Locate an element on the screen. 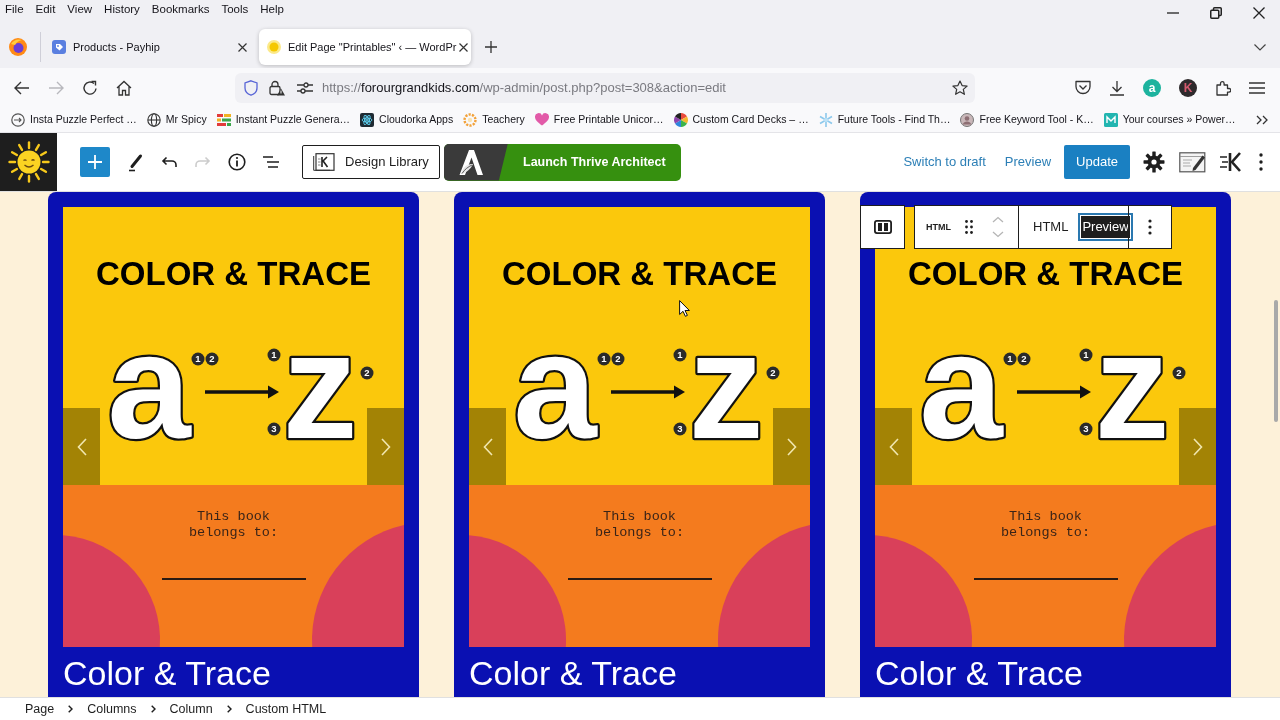 The image size is (1280, 720). breadcrumb-item: Columns is located at coordinates (112, 709).